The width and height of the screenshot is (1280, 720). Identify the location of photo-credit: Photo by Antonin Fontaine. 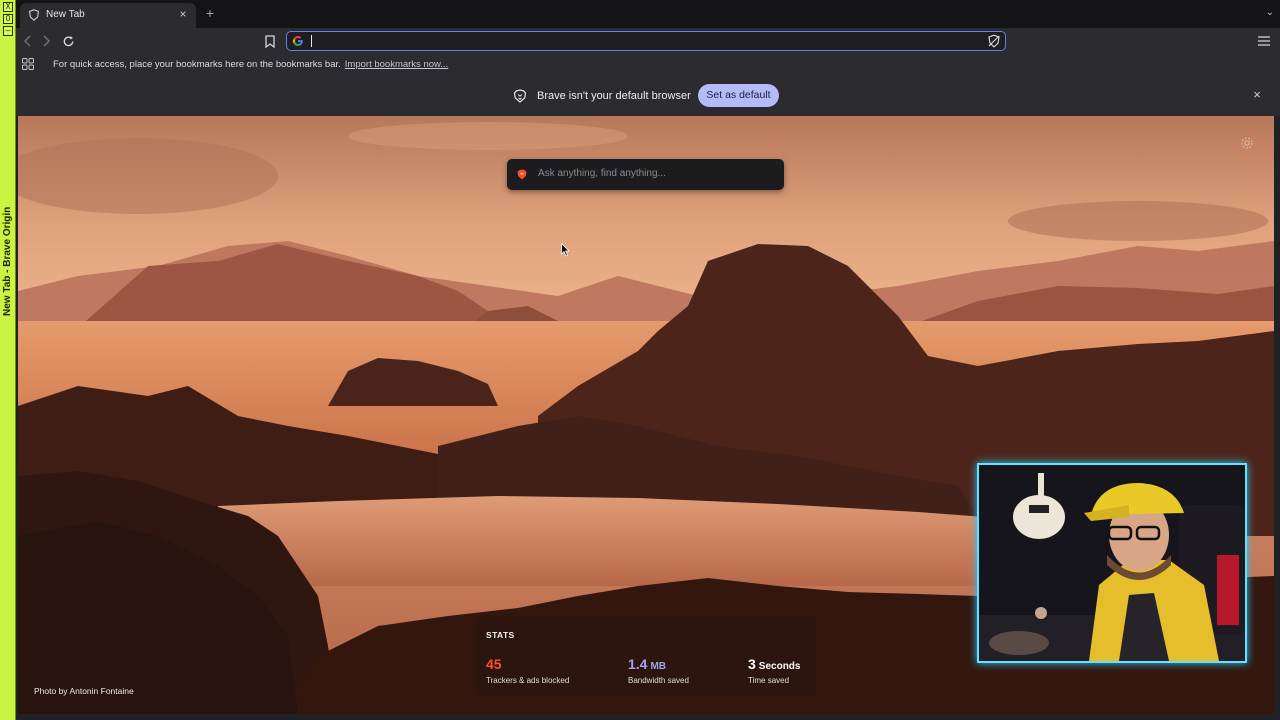
(84, 691).